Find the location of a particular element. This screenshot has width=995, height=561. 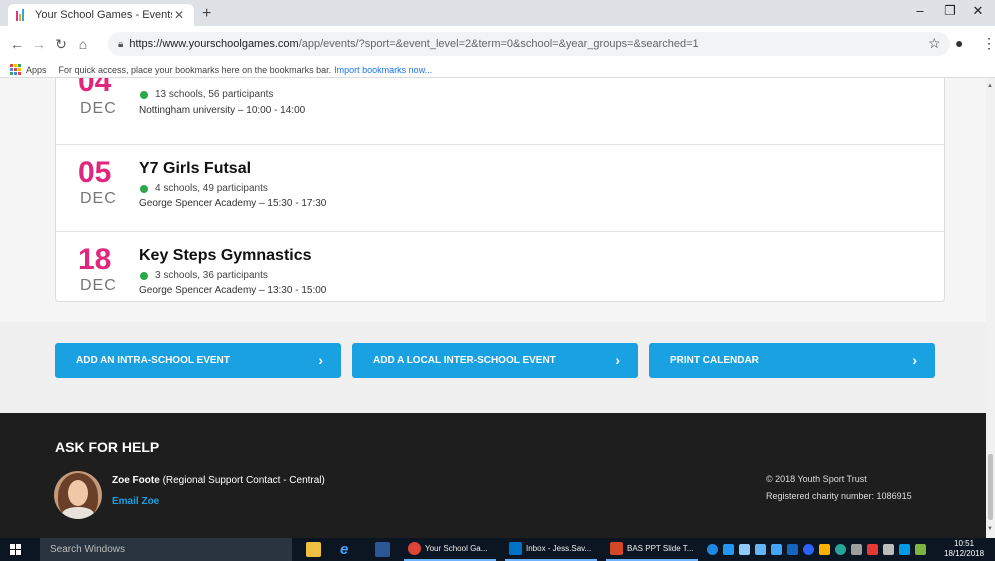

internet-explorer-icon: e is located at coordinates (347, 549).